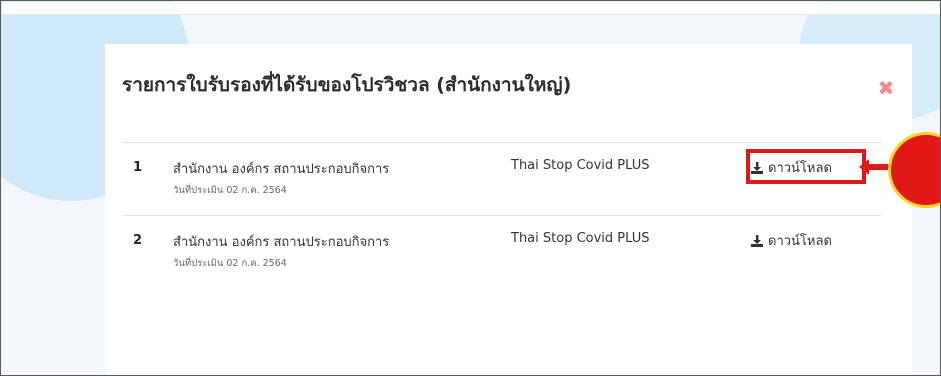 This screenshot has width=941, height=376. Describe the element at coordinates (800, 241) in the screenshot. I see `download-label: ดาวน์โหลด` at that location.